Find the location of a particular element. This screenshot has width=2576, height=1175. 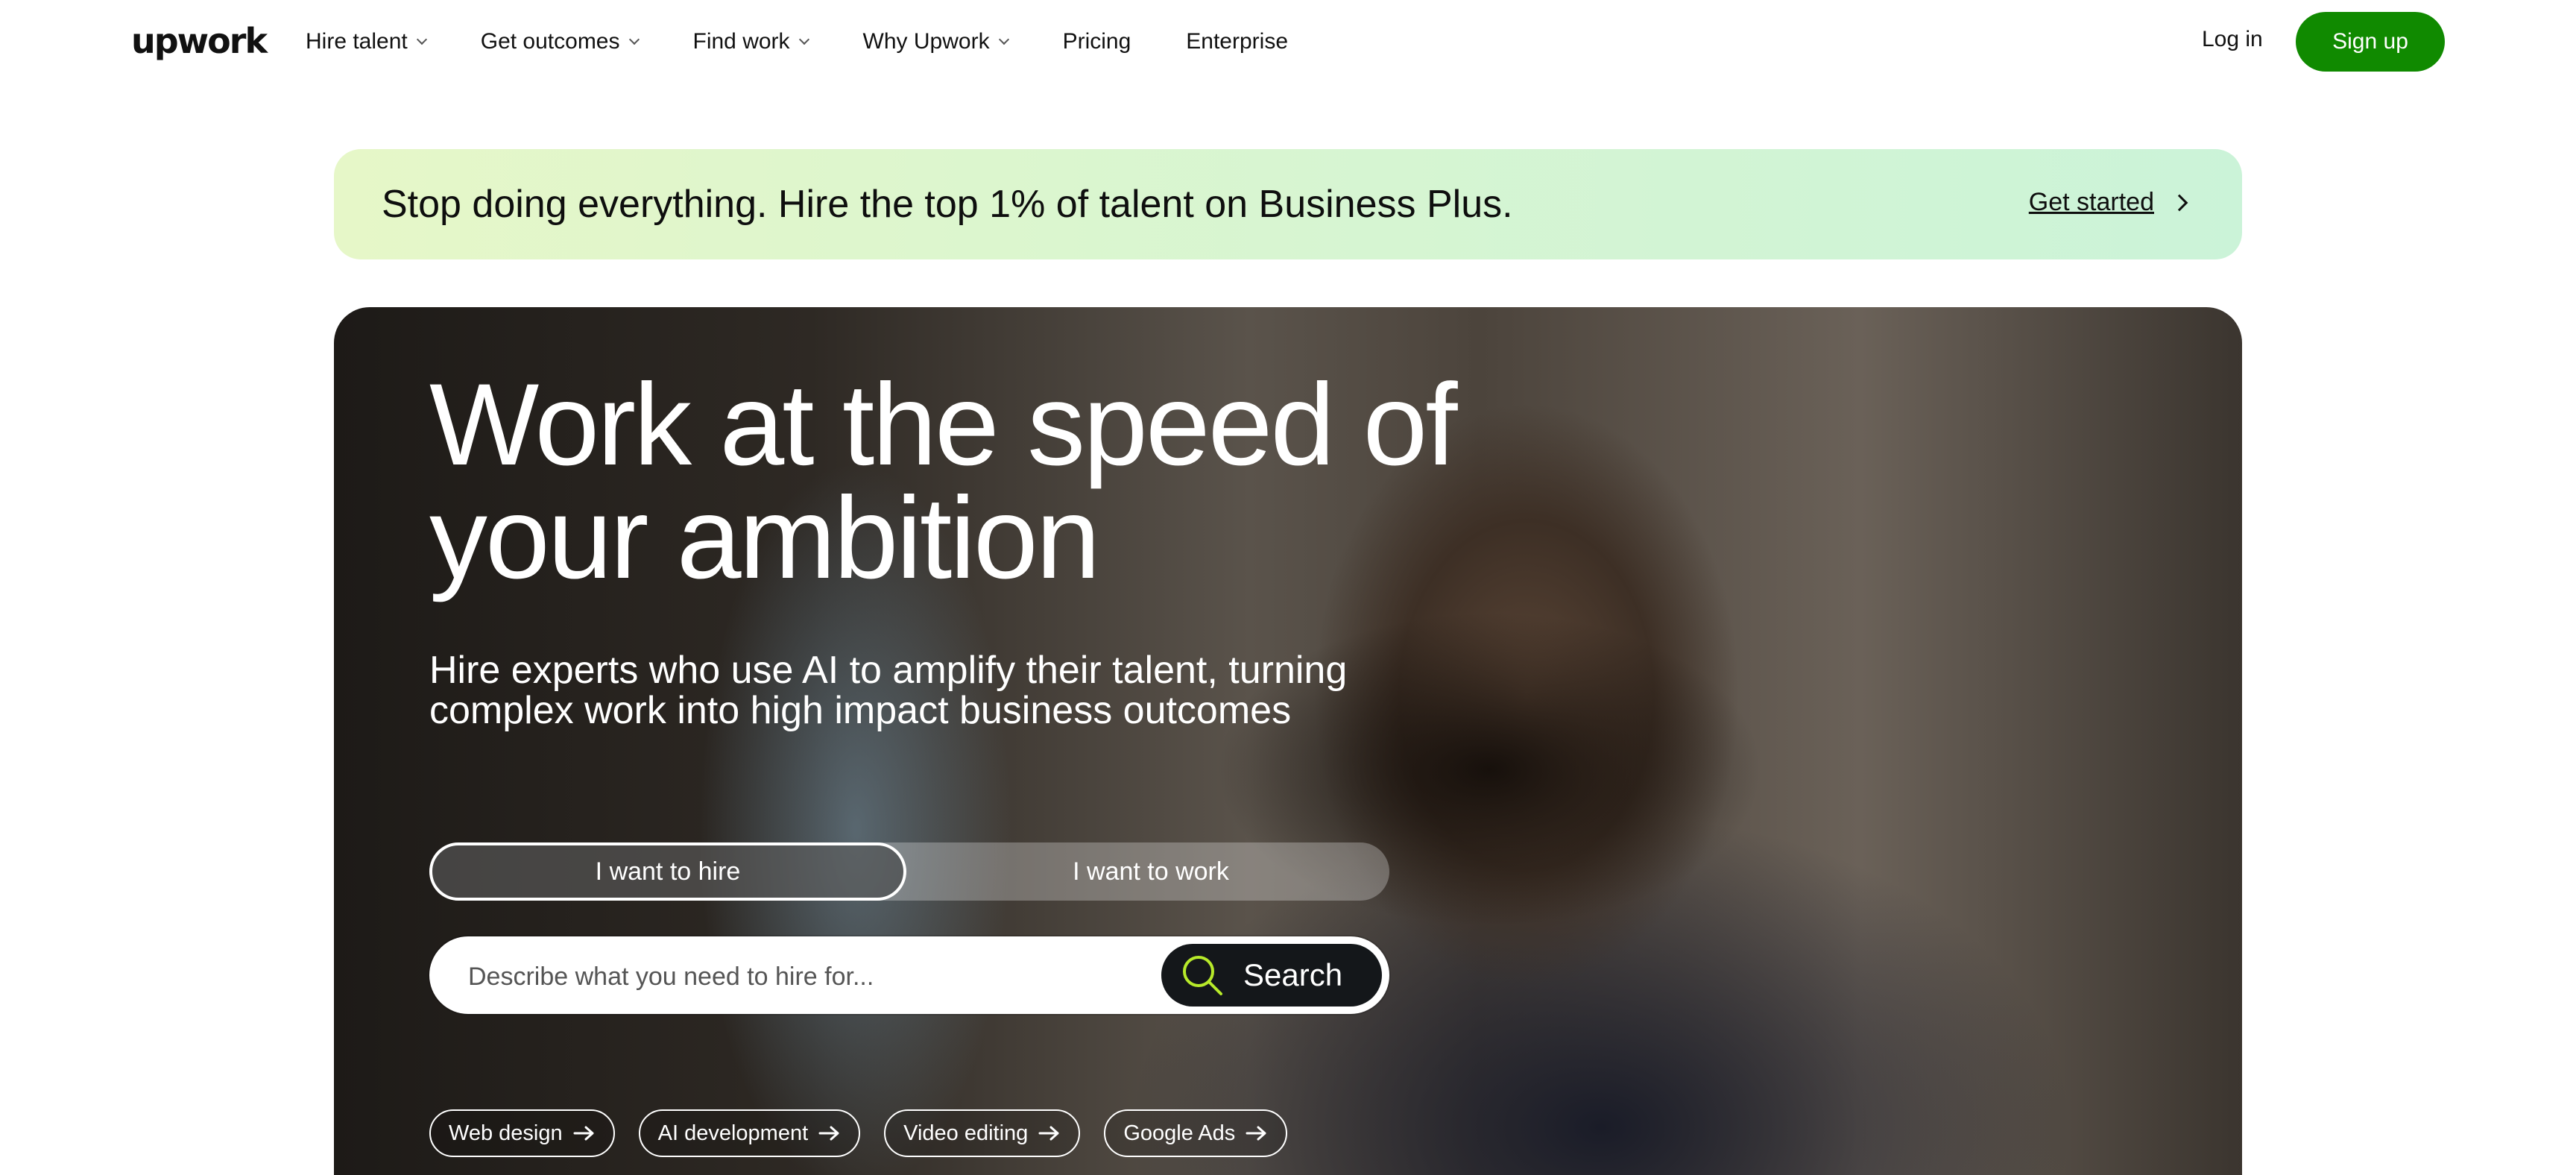

search-button: Search is located at coordinates (1272, 975).